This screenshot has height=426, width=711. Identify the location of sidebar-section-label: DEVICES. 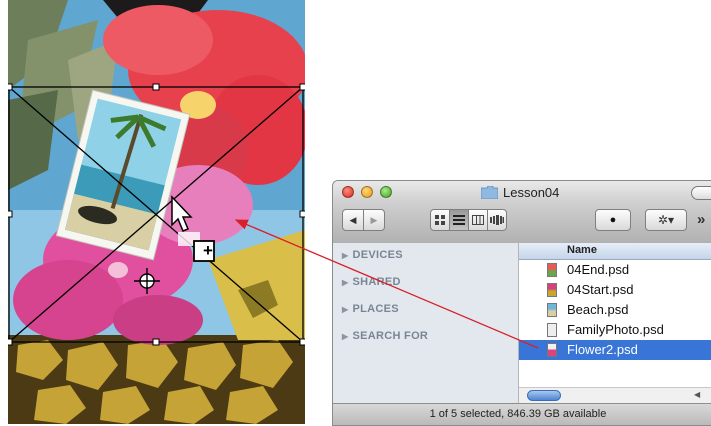
(377, 255).